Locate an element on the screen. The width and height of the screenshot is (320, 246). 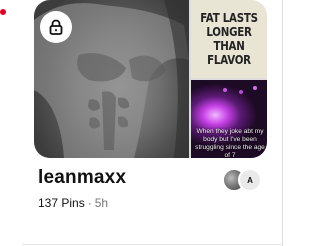
cover-text-quote: FAT LASTS LONGER THAN FLAVOR is located at coordinates (229, 38).